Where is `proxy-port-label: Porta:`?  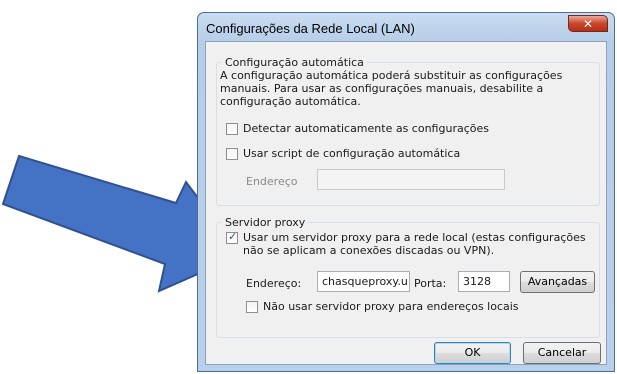
proxy-port-label: Porta: is located at coordinates (430, 283).